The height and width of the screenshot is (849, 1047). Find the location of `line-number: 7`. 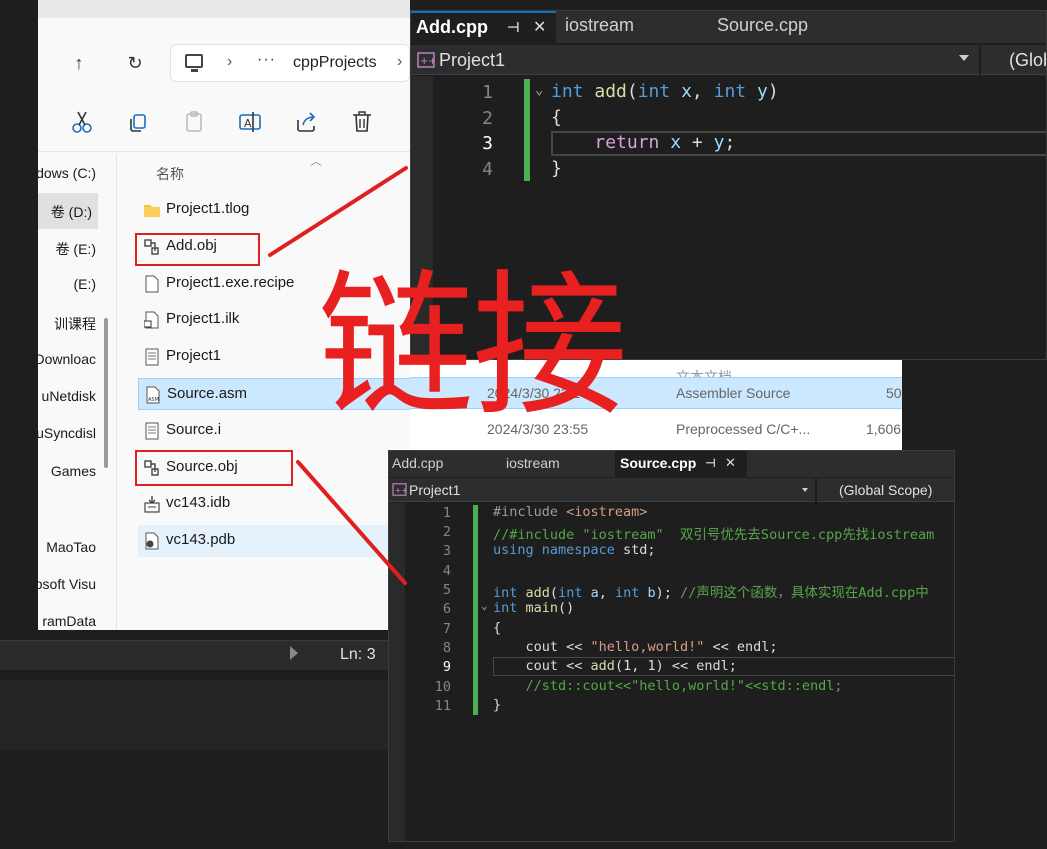

line-number: 7 is located at coordinates (446, 629).